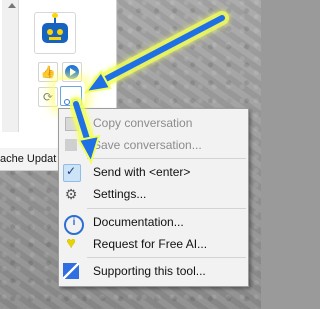 The image size is (320, 309). I want to click on thumbs-up-button: 👍, so click(48, 72).